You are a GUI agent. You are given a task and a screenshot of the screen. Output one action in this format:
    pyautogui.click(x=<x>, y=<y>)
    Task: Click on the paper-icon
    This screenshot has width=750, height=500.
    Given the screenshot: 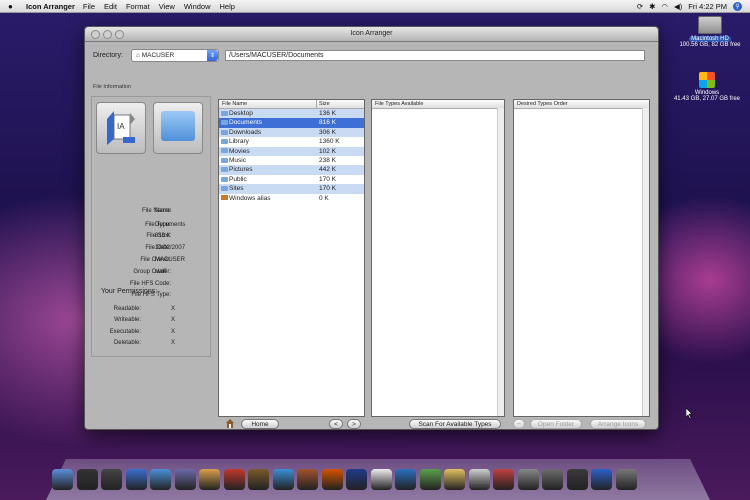 What is the action you would take?
    pyautogui.click(x=479, y=479)
    